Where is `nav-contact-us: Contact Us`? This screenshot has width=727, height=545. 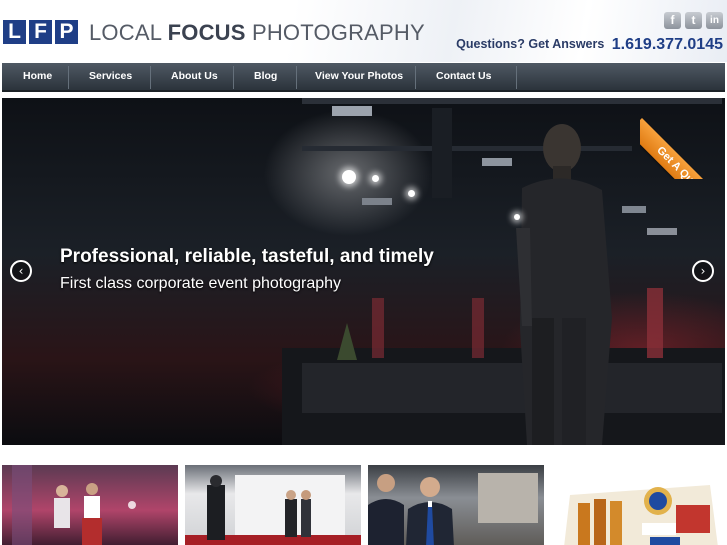
nav-contact-us: Contact Us is located at coordinates (463, 76).